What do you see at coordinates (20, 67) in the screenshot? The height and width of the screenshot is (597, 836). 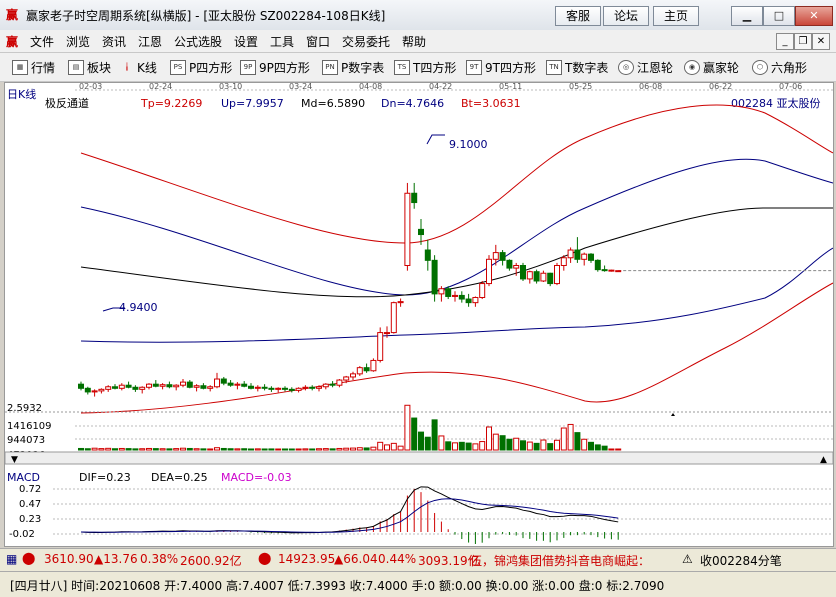 I see `grid-icon: ▦` at bounding box center [20, 67].